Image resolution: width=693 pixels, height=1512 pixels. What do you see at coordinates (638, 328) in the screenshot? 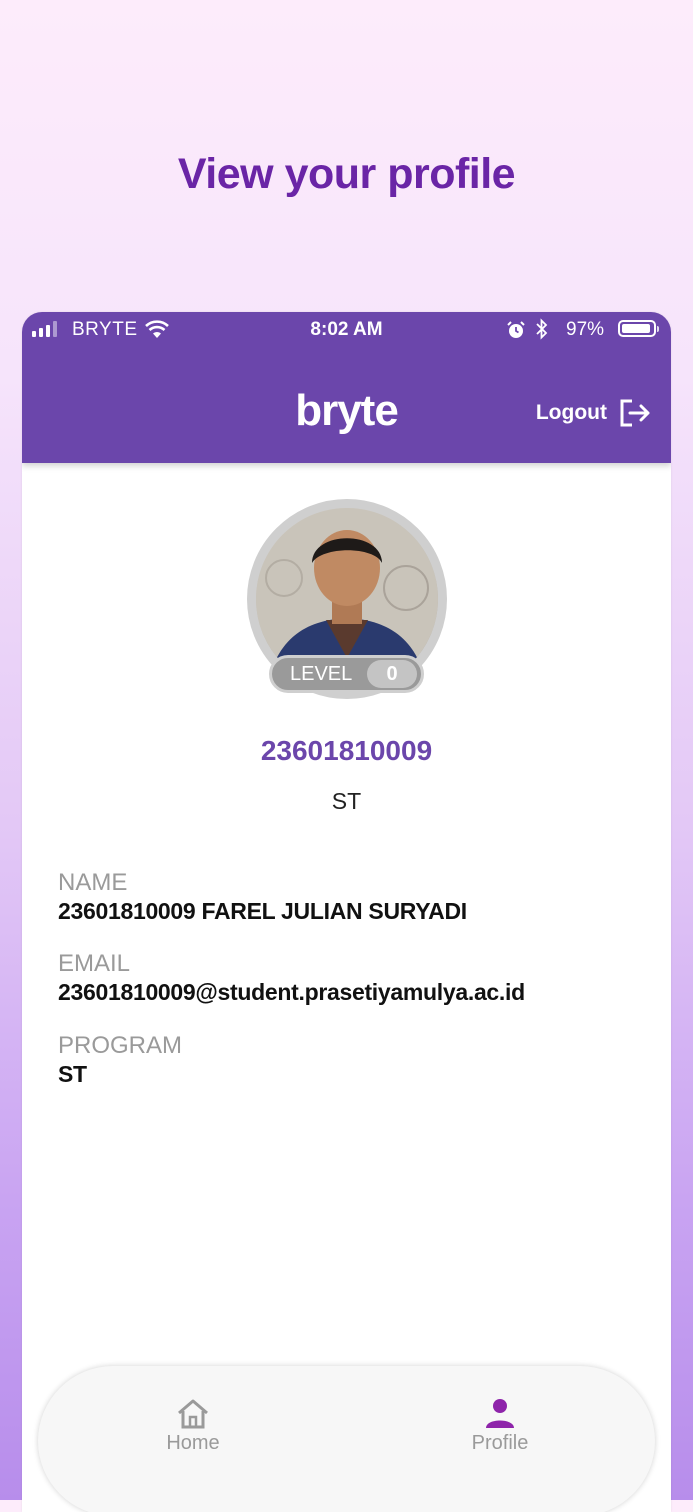
I see `battery-icon` at bounding box center [638, 328].